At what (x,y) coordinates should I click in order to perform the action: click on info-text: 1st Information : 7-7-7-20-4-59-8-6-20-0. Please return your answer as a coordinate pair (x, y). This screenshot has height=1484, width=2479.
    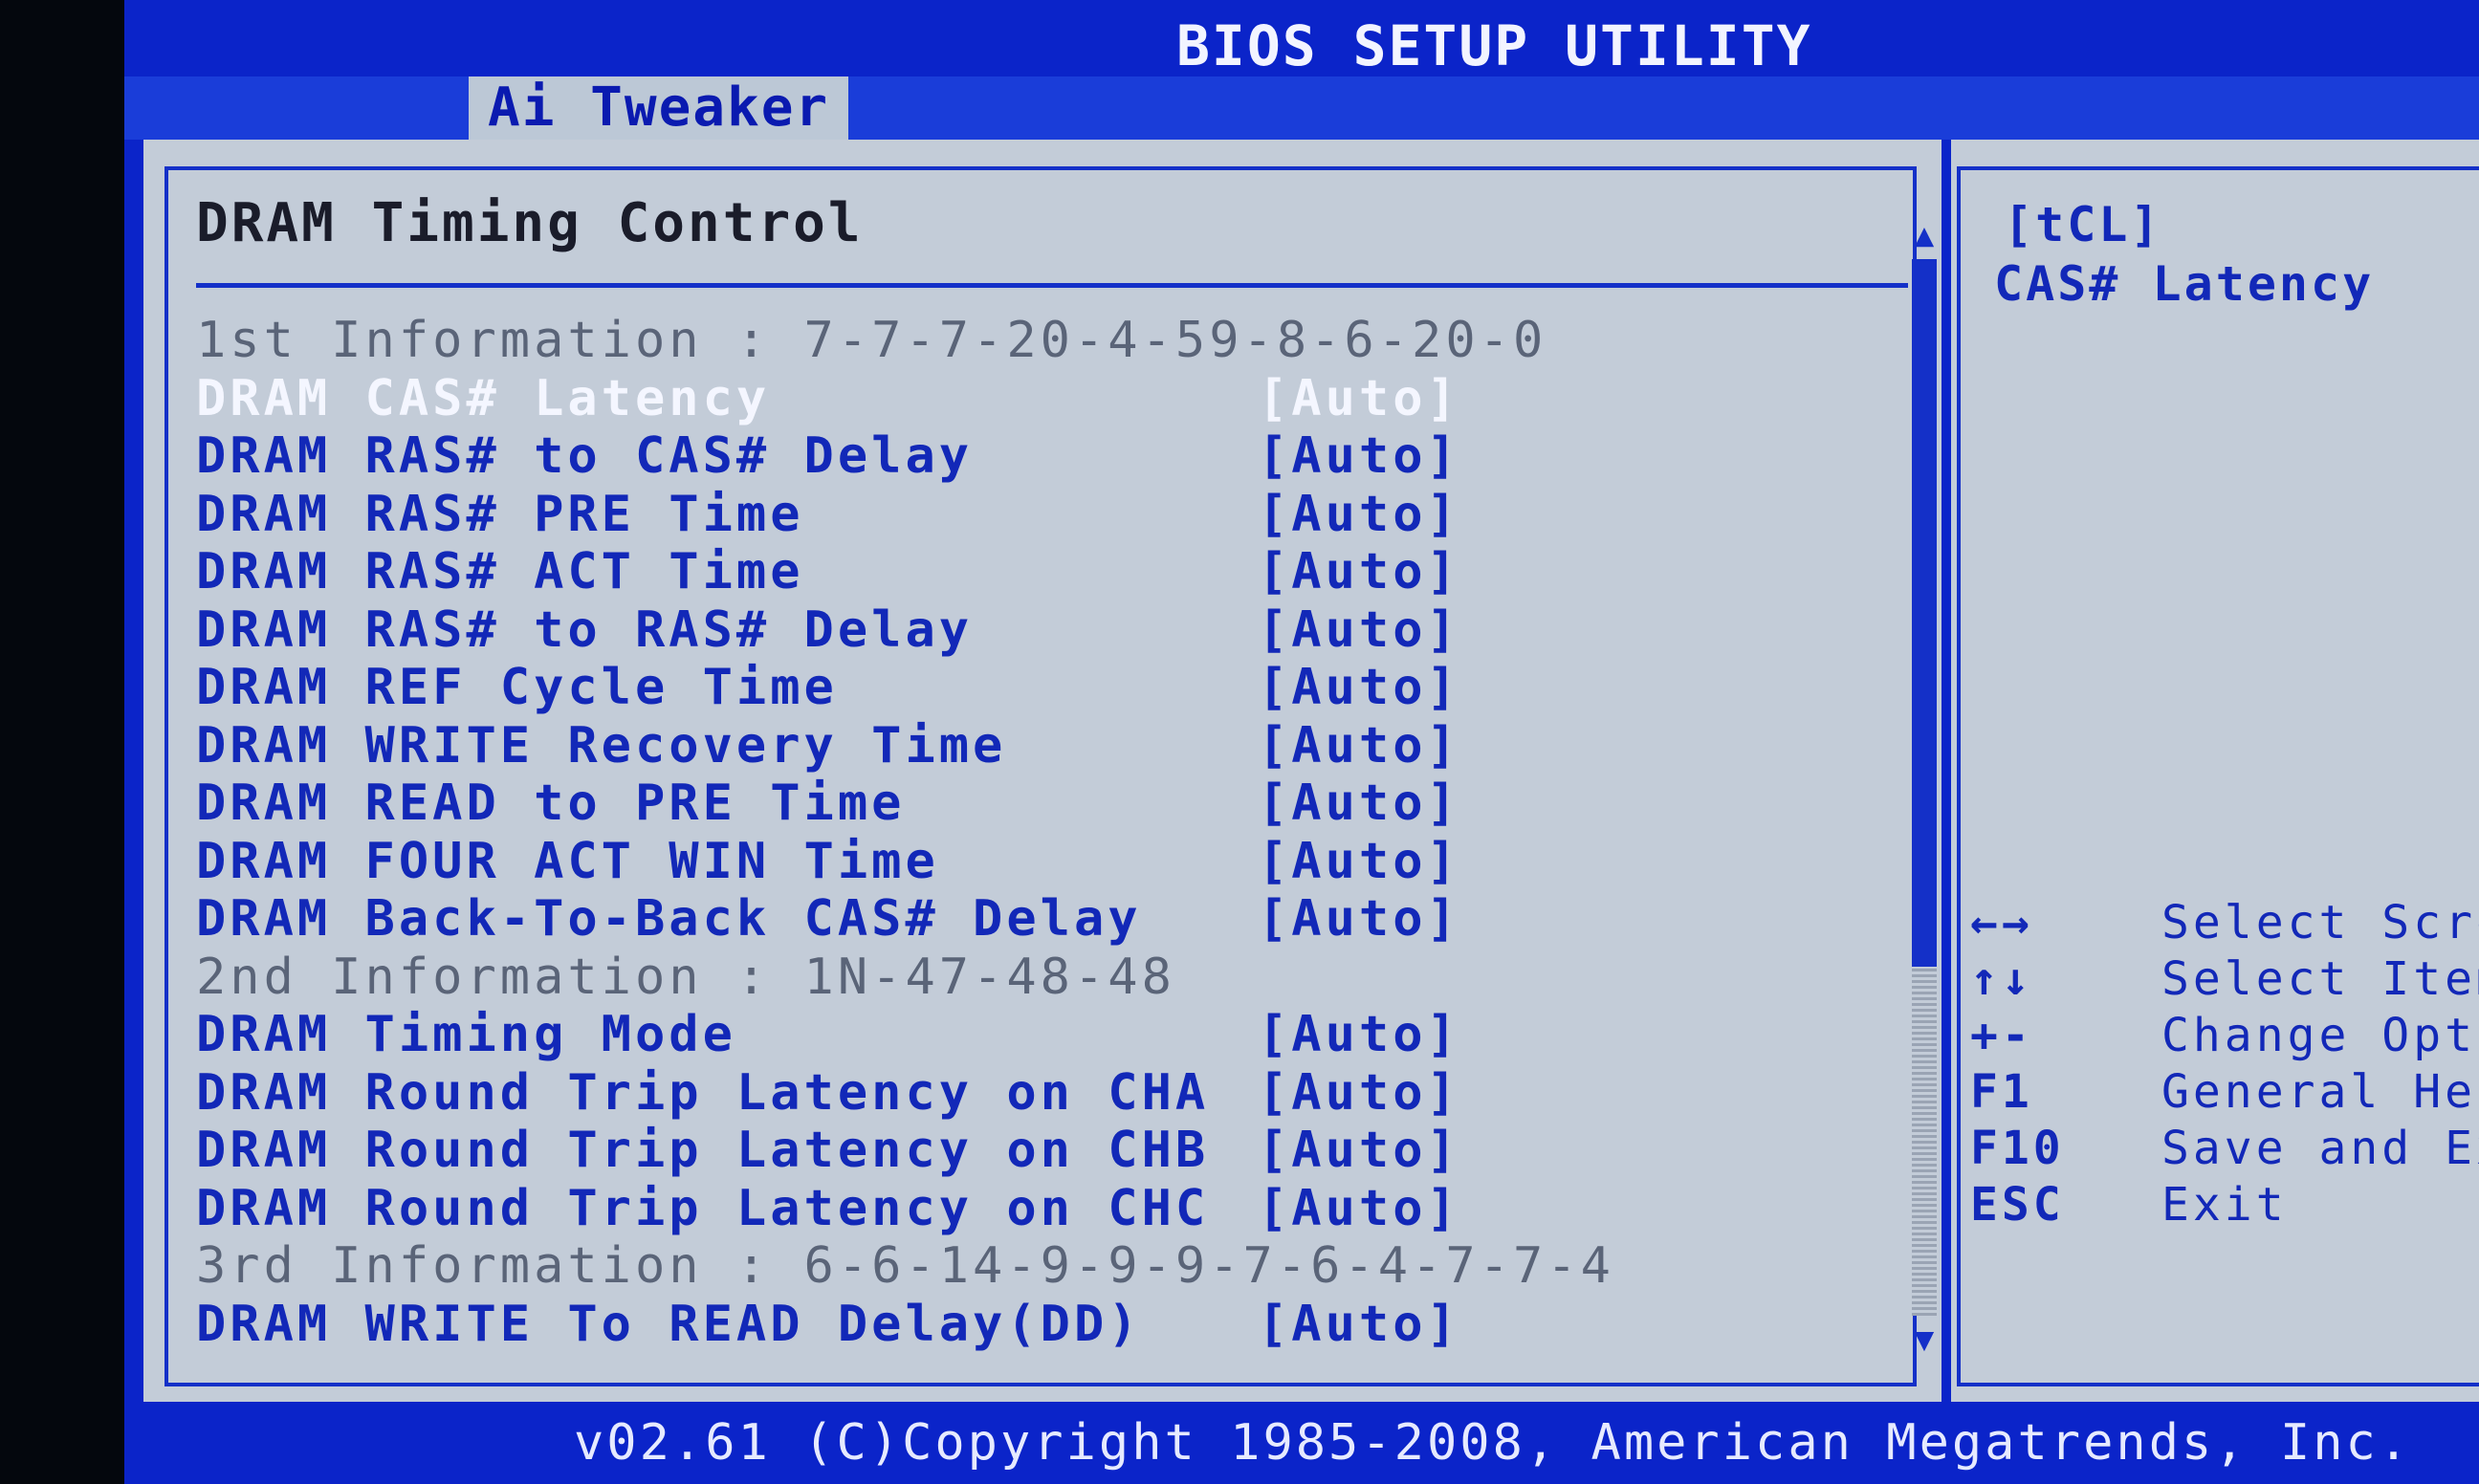
    Looking at the image, I should click on (871, 340).